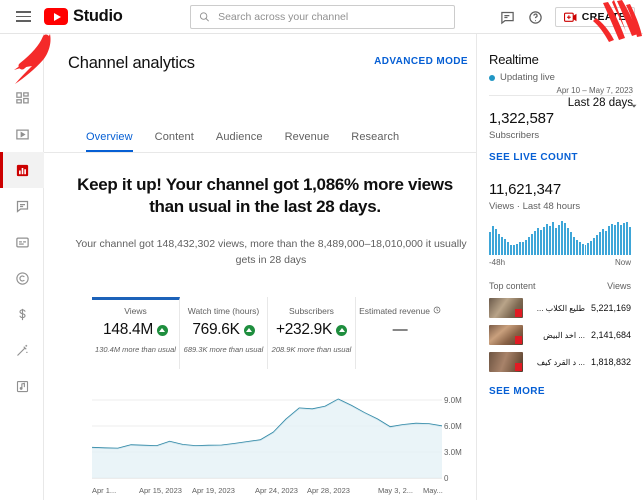 This screenshot has width=643, height=500. I want to click on metric-value: 769.6K, so click(216, 329).